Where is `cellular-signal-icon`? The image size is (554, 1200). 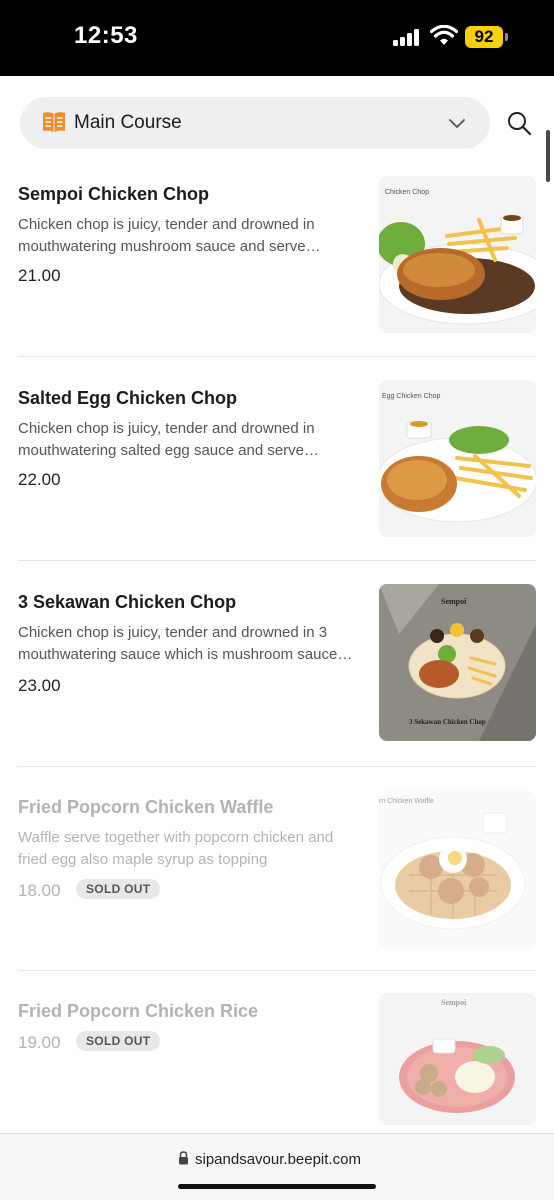 cellular-signal-icon is located at coordinates (408, 37).